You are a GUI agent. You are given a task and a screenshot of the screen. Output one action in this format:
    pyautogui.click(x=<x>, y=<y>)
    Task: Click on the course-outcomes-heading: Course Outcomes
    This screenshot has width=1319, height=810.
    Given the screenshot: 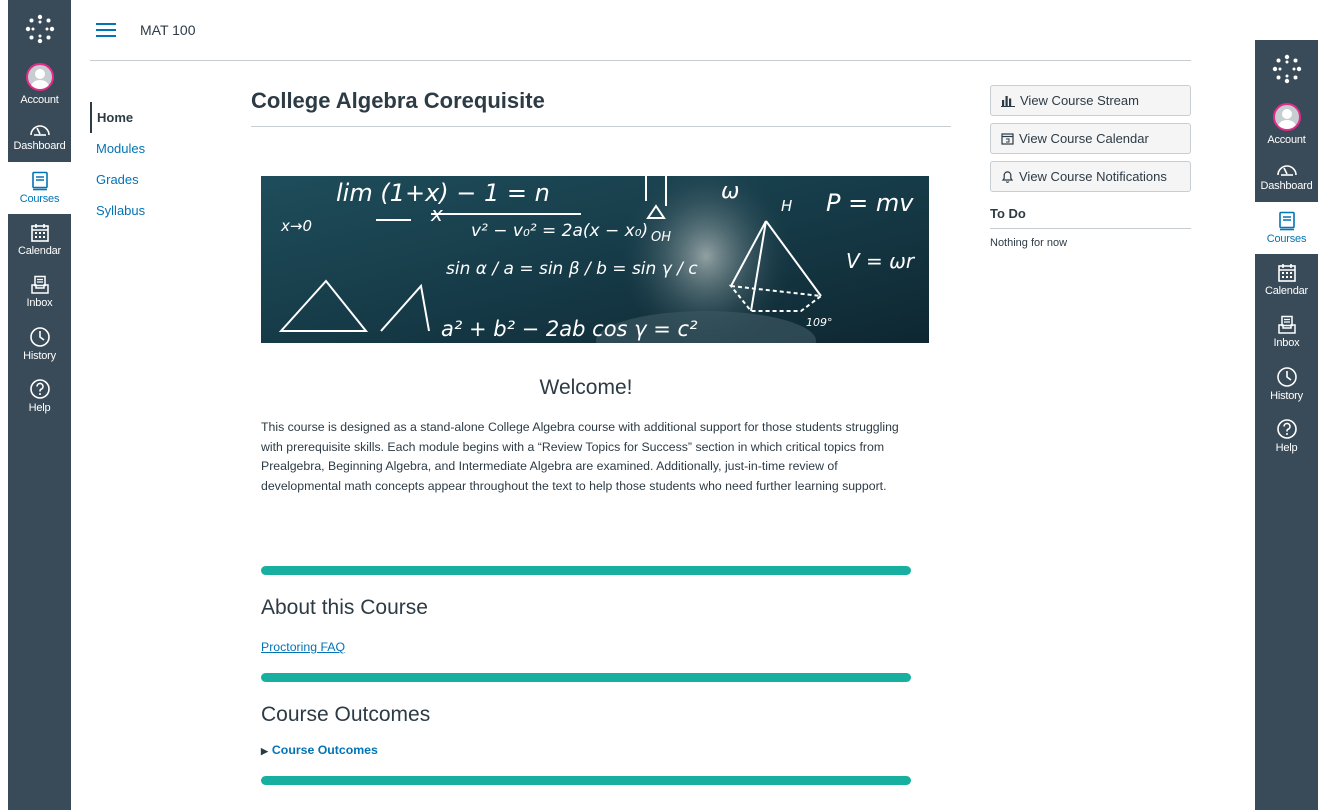 What is the action you would take?
    pyautogui.click(x=346, y=714)
    